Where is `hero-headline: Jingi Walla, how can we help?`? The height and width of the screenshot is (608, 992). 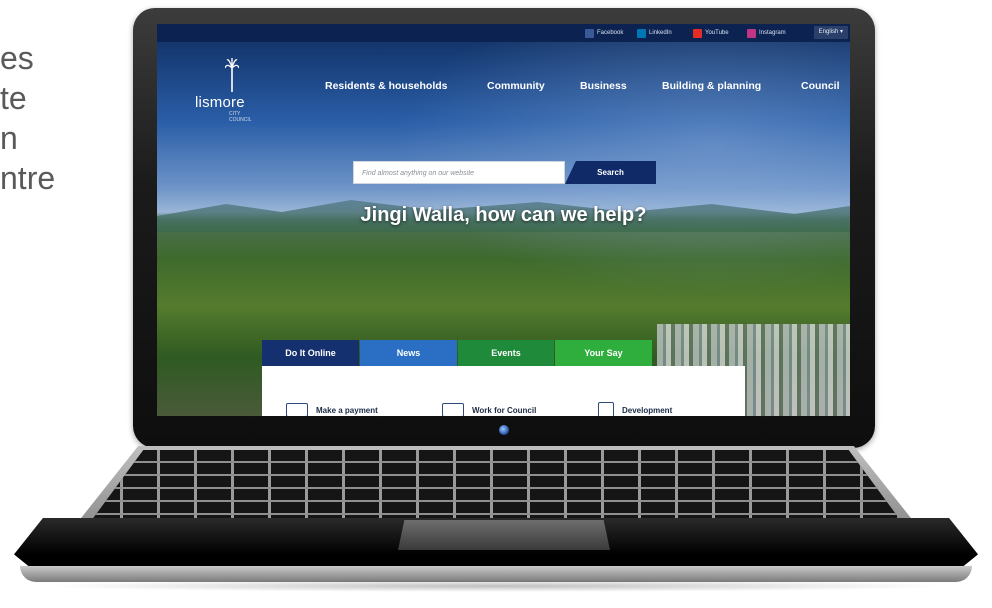
hero-headline: Jingi Walla, how can we help? is located at coordinates (503, 215).